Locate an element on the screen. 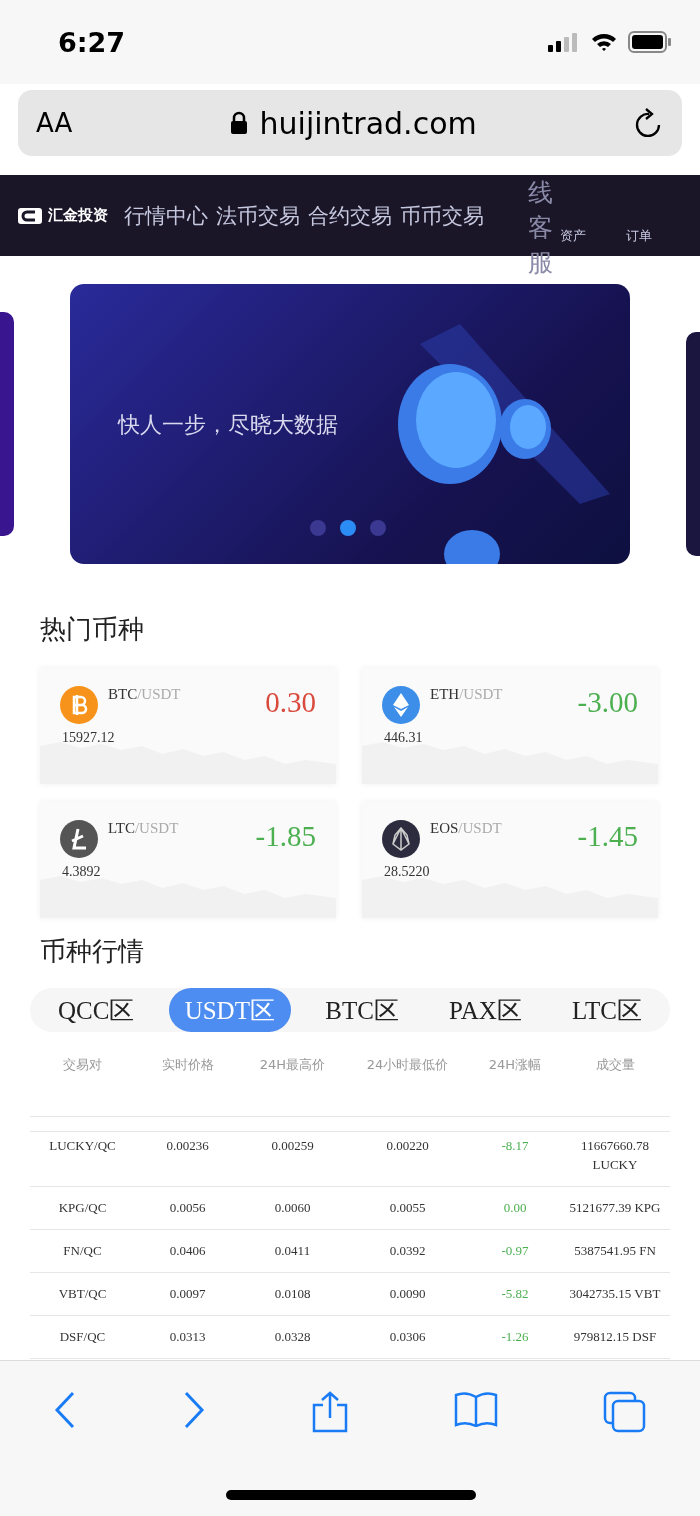 This screenshot has height=1516, width=700. table-cell-text: -0.97 is located at coordinates (515, 1251).